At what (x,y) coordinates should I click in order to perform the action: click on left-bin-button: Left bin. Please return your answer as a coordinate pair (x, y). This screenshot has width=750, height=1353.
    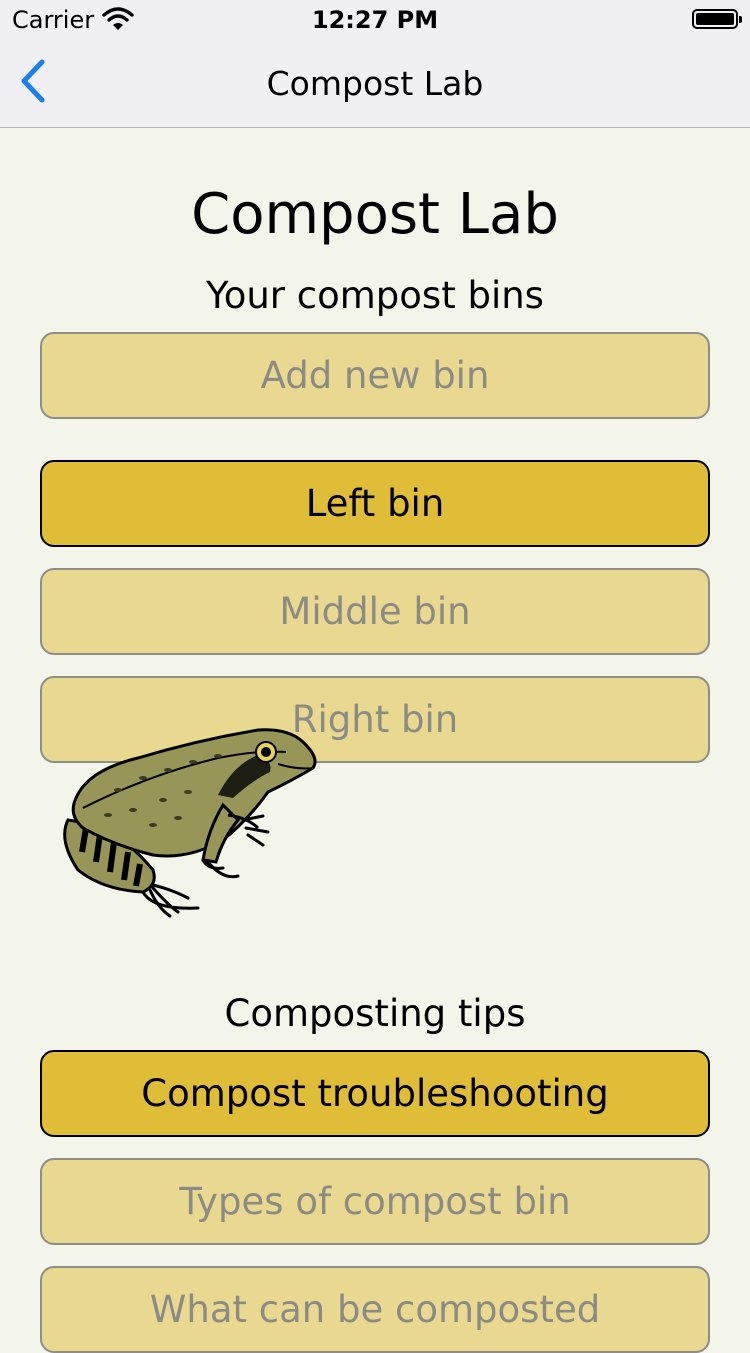
    Looking at the image, I should click on (375, 503).